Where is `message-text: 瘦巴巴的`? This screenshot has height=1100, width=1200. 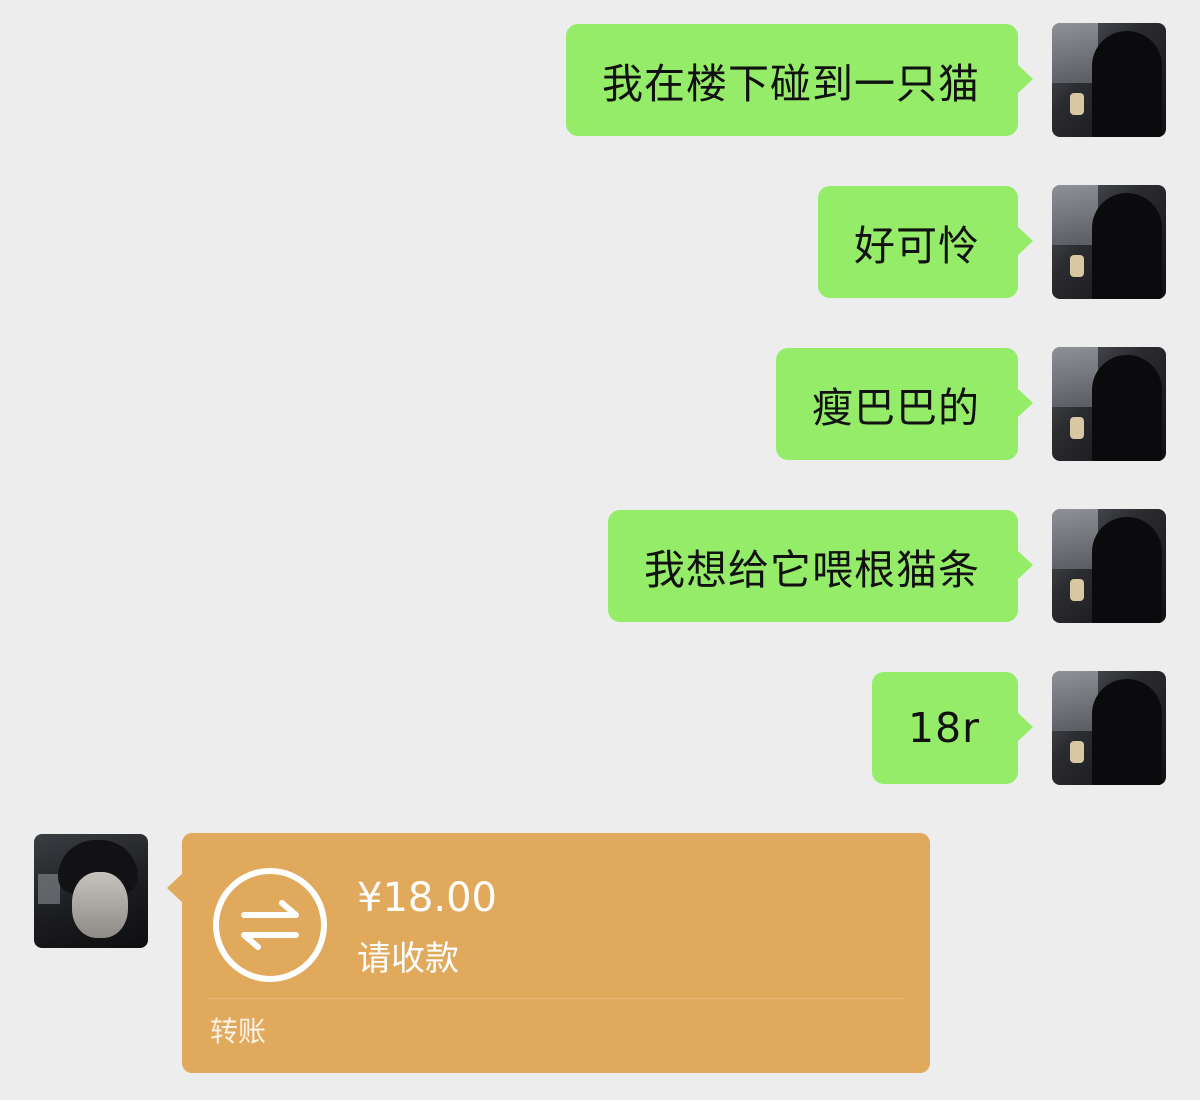 message-text: 瘦巴巴的 is located at coordinates (896, 408).